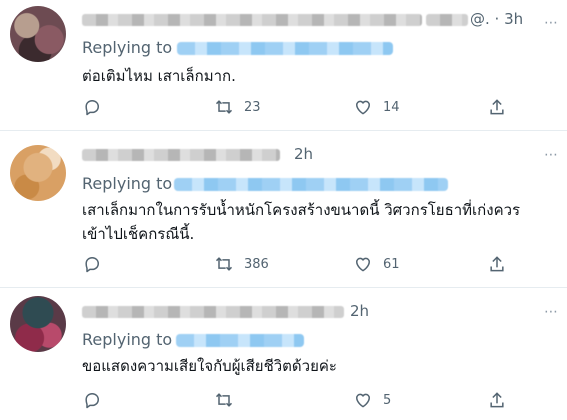  I want to click on tweet-text: ต่อเติมไหม เสาเล็กมาก., so click(159, 76).